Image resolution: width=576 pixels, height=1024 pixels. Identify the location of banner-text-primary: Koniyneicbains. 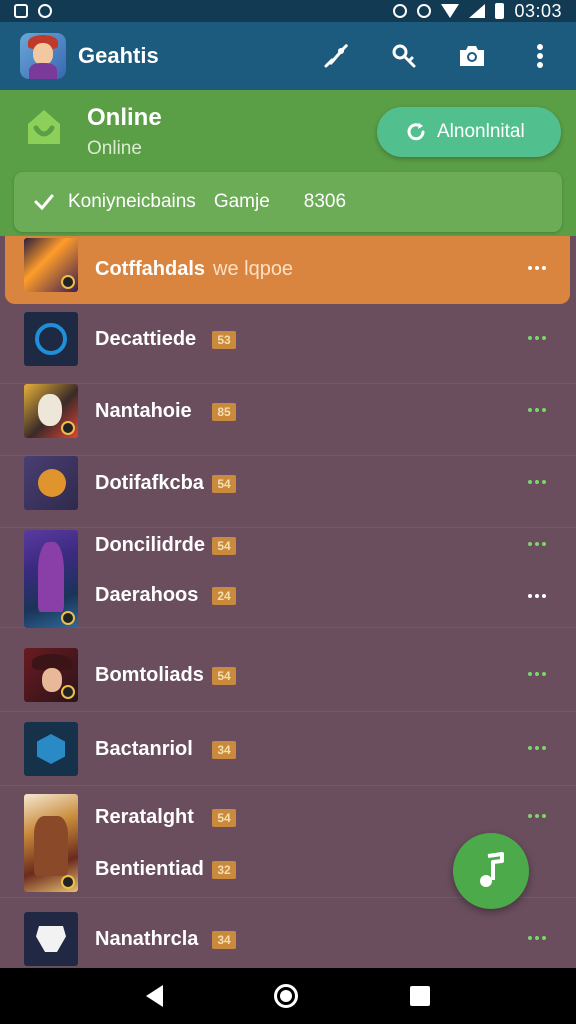
(132, 201).